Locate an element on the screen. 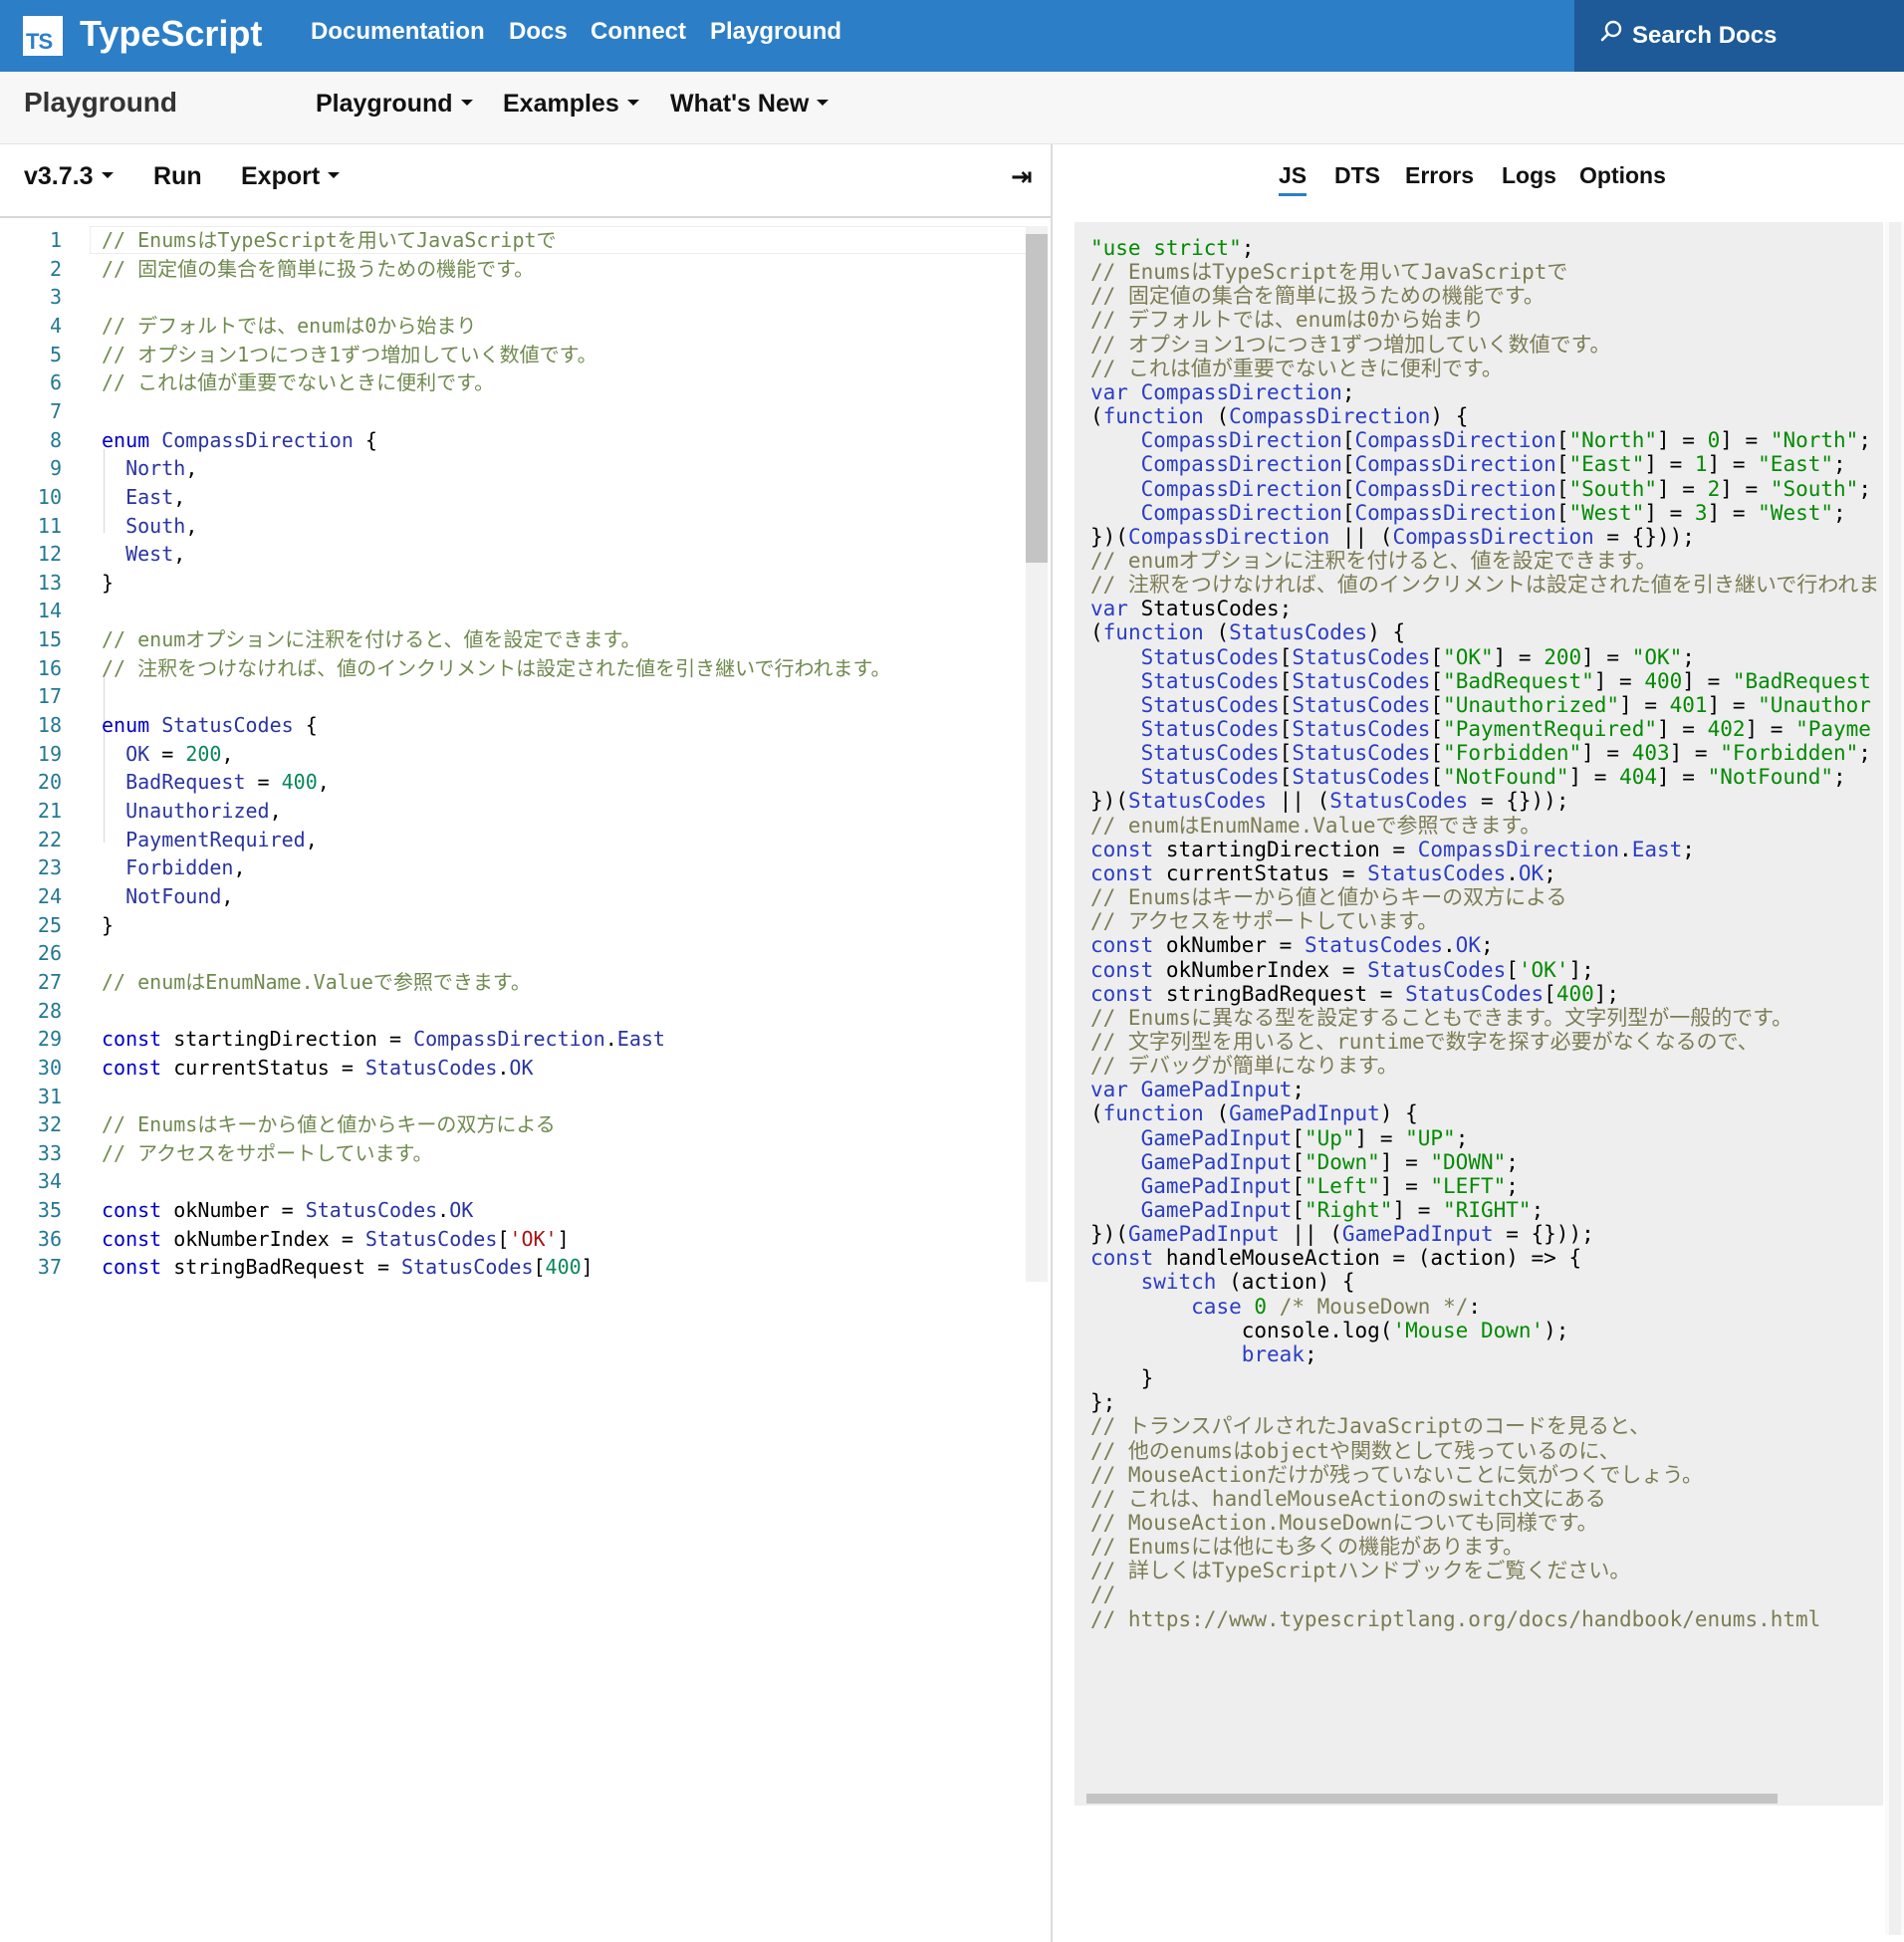  code-line: // 詳しくはTypeScriptハンドブックをご覧ください。 is located at coordinates (1360, 1570).